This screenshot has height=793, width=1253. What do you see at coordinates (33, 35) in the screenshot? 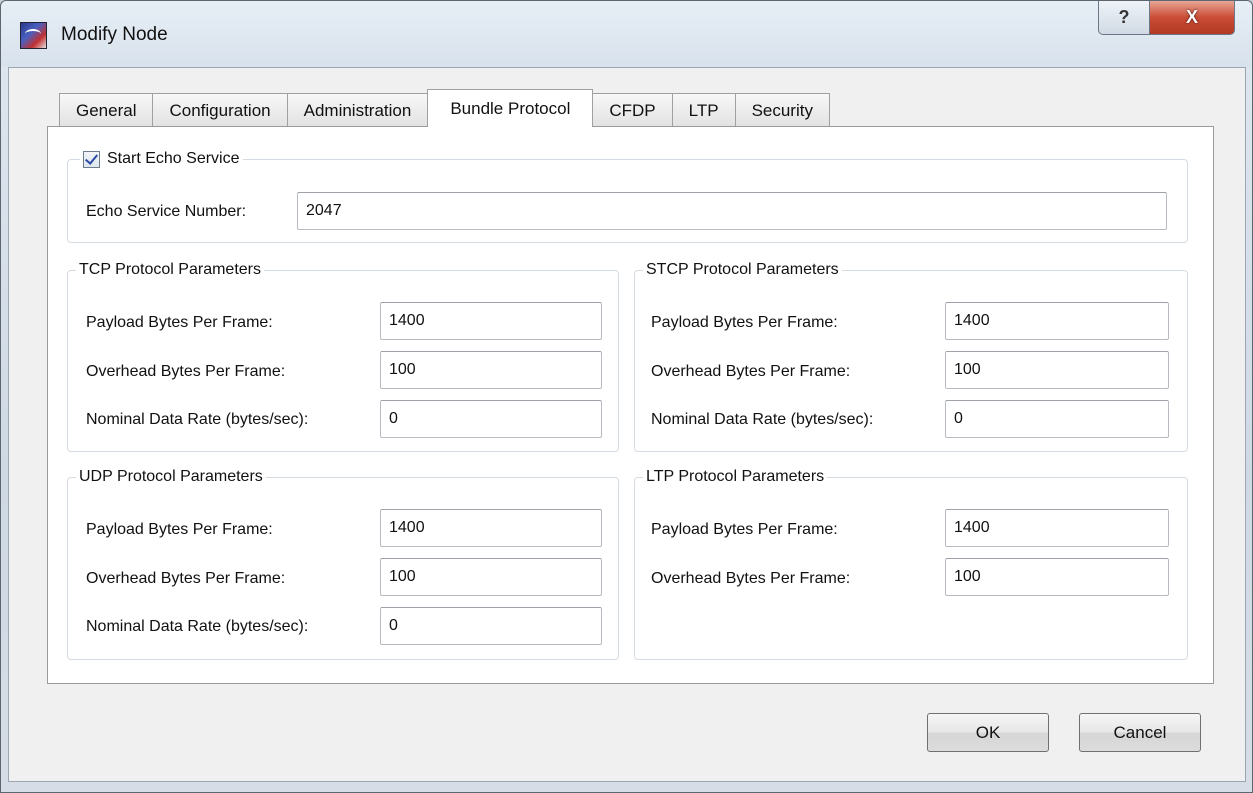
I see `app-icon` at bounding box center [33, 35].